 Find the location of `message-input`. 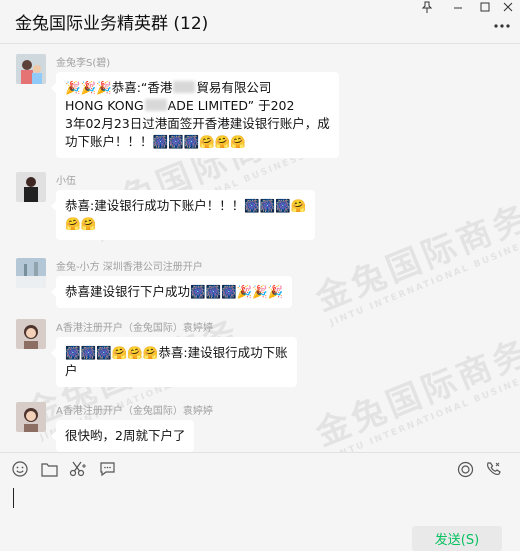

message-input is located at coordinates (260, 503).